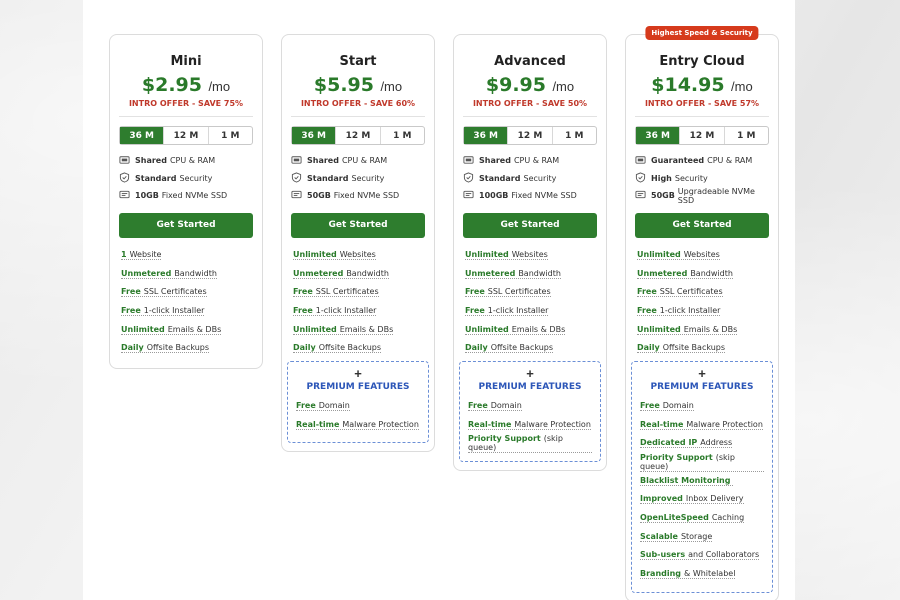 The width and height of the screenshot is (900, 600). I want to click on divider, so click(530, 116).